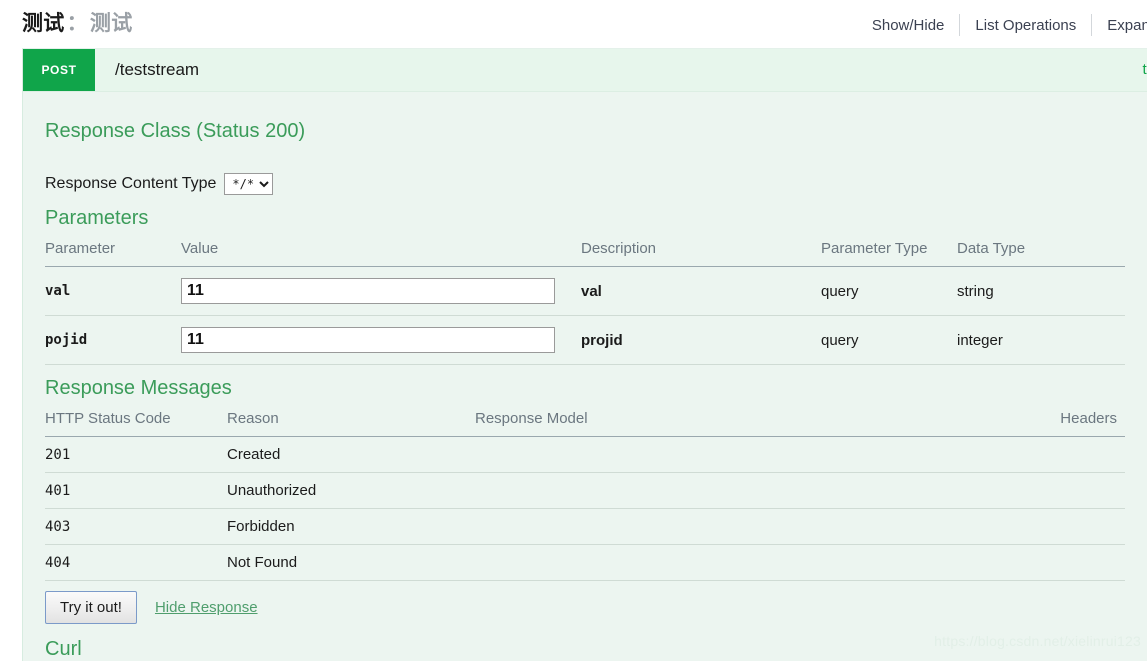  Describe the element at coordinates (351, 423) in the screenshot. I see `col-reason: Reason` at that location.